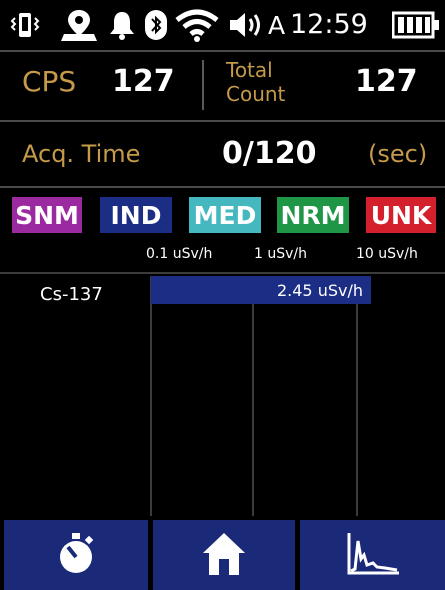 The image size is (445, 590). I want to click on spectrum-icon, so click(373, 555).